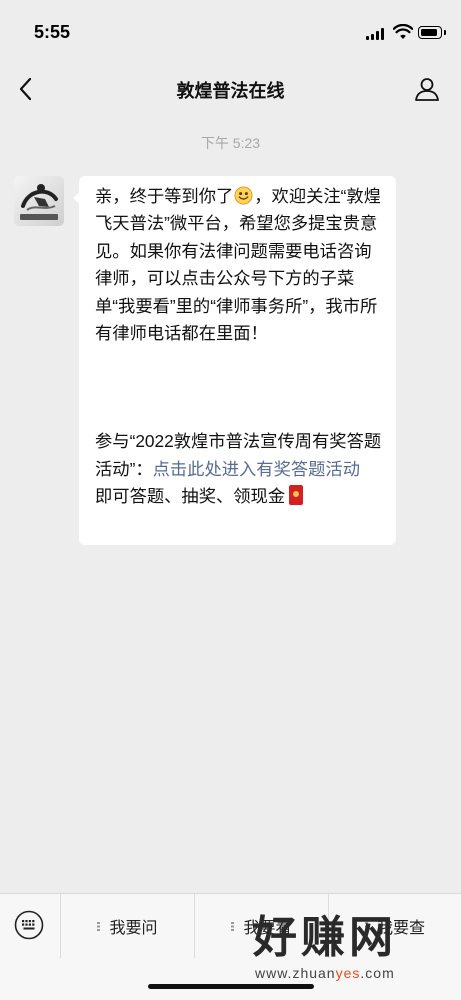 The width and height of the screenshot is (461, 1000). Describe the element at coordinates (29, 925) in the screenshot. I see `keyboard-icon` at that location.